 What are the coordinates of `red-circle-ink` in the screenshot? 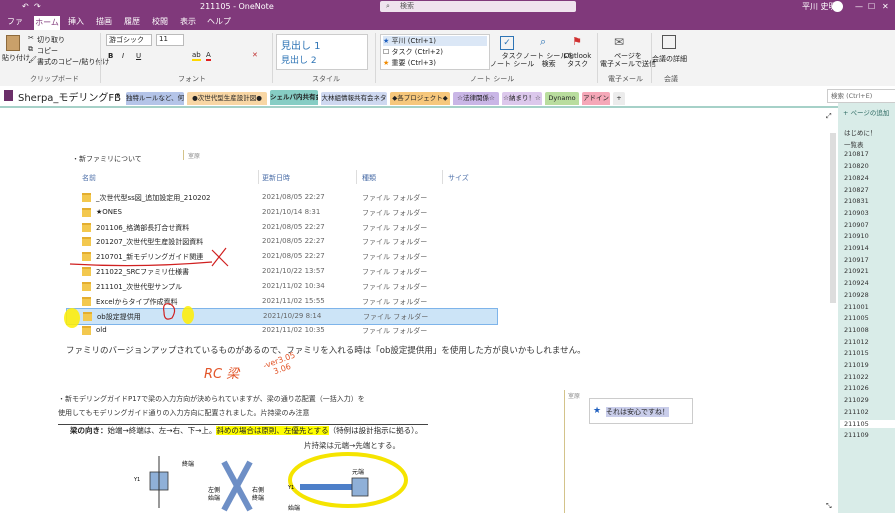 It's located at (169, 311).